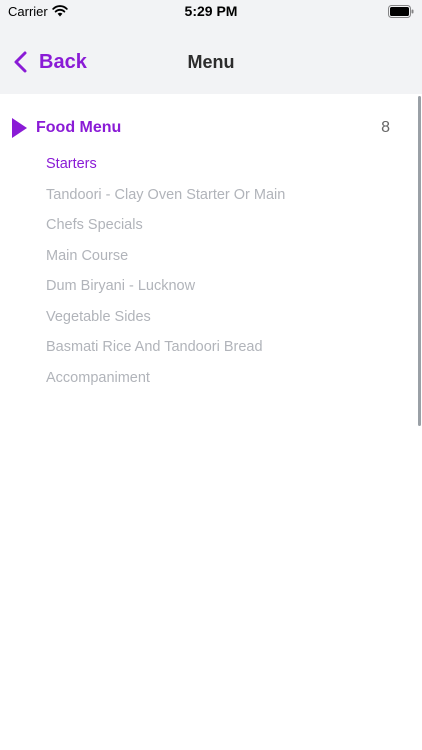 The height and width of the screenshot is (750, 422). I want to click on navigation-bar: Back Menu, so click(211, 59).